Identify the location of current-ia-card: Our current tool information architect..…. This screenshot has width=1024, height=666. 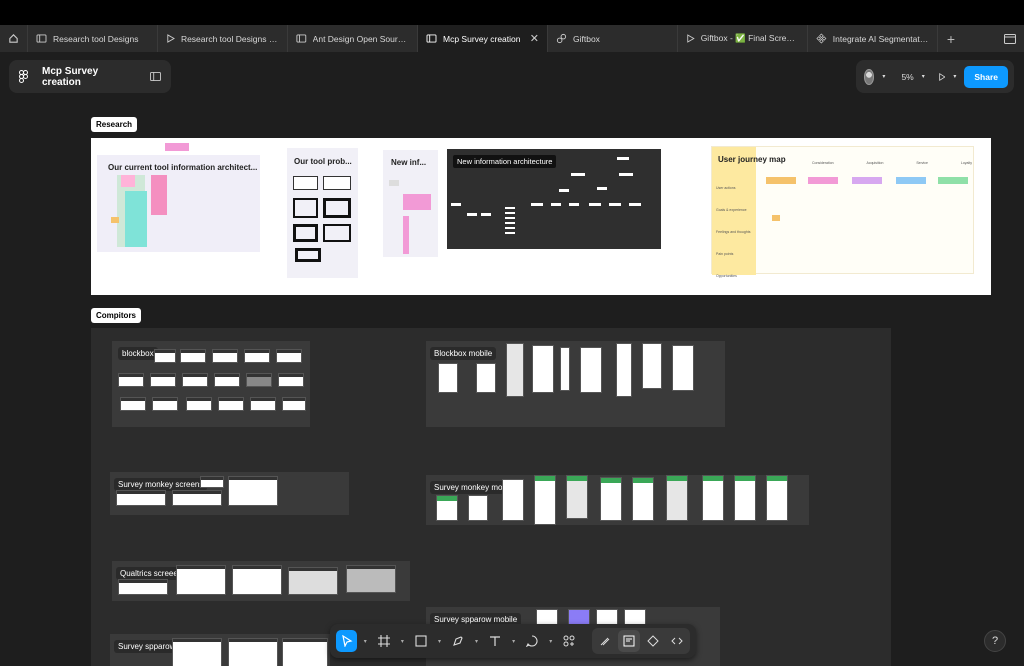
(178, 203).